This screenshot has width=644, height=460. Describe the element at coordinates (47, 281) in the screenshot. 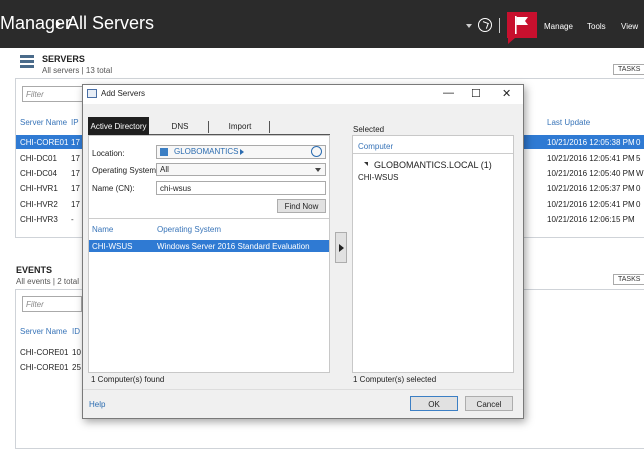

I see `events-subtitle: All events | 2 total` at that location.